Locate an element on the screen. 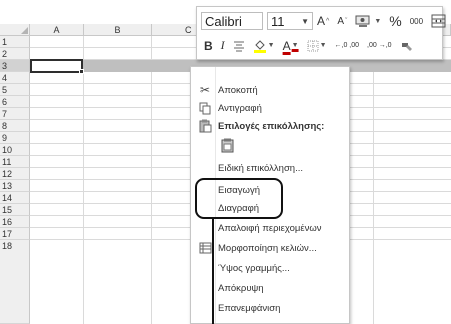  scissors-icon: ✂ is located at coordinates (205, 90).